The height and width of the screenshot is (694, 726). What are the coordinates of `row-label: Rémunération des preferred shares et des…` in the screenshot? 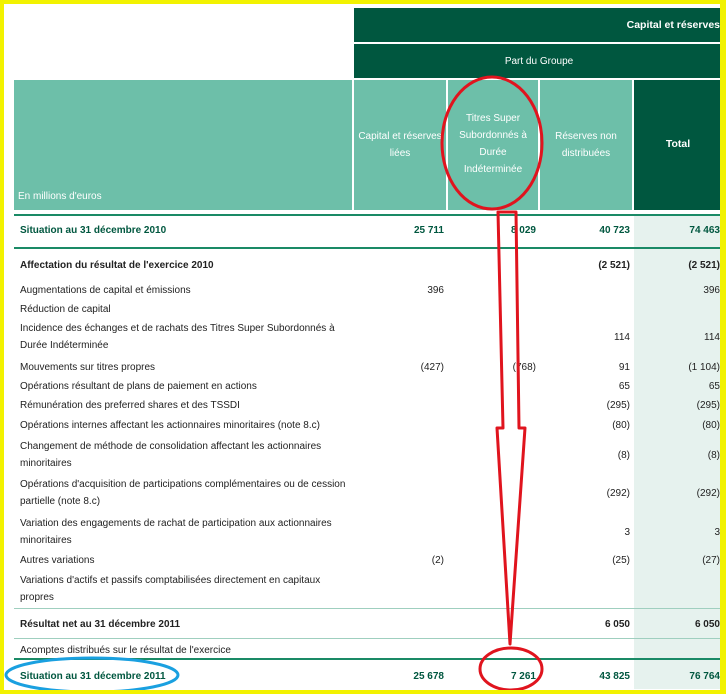 It's located at (130, 405).